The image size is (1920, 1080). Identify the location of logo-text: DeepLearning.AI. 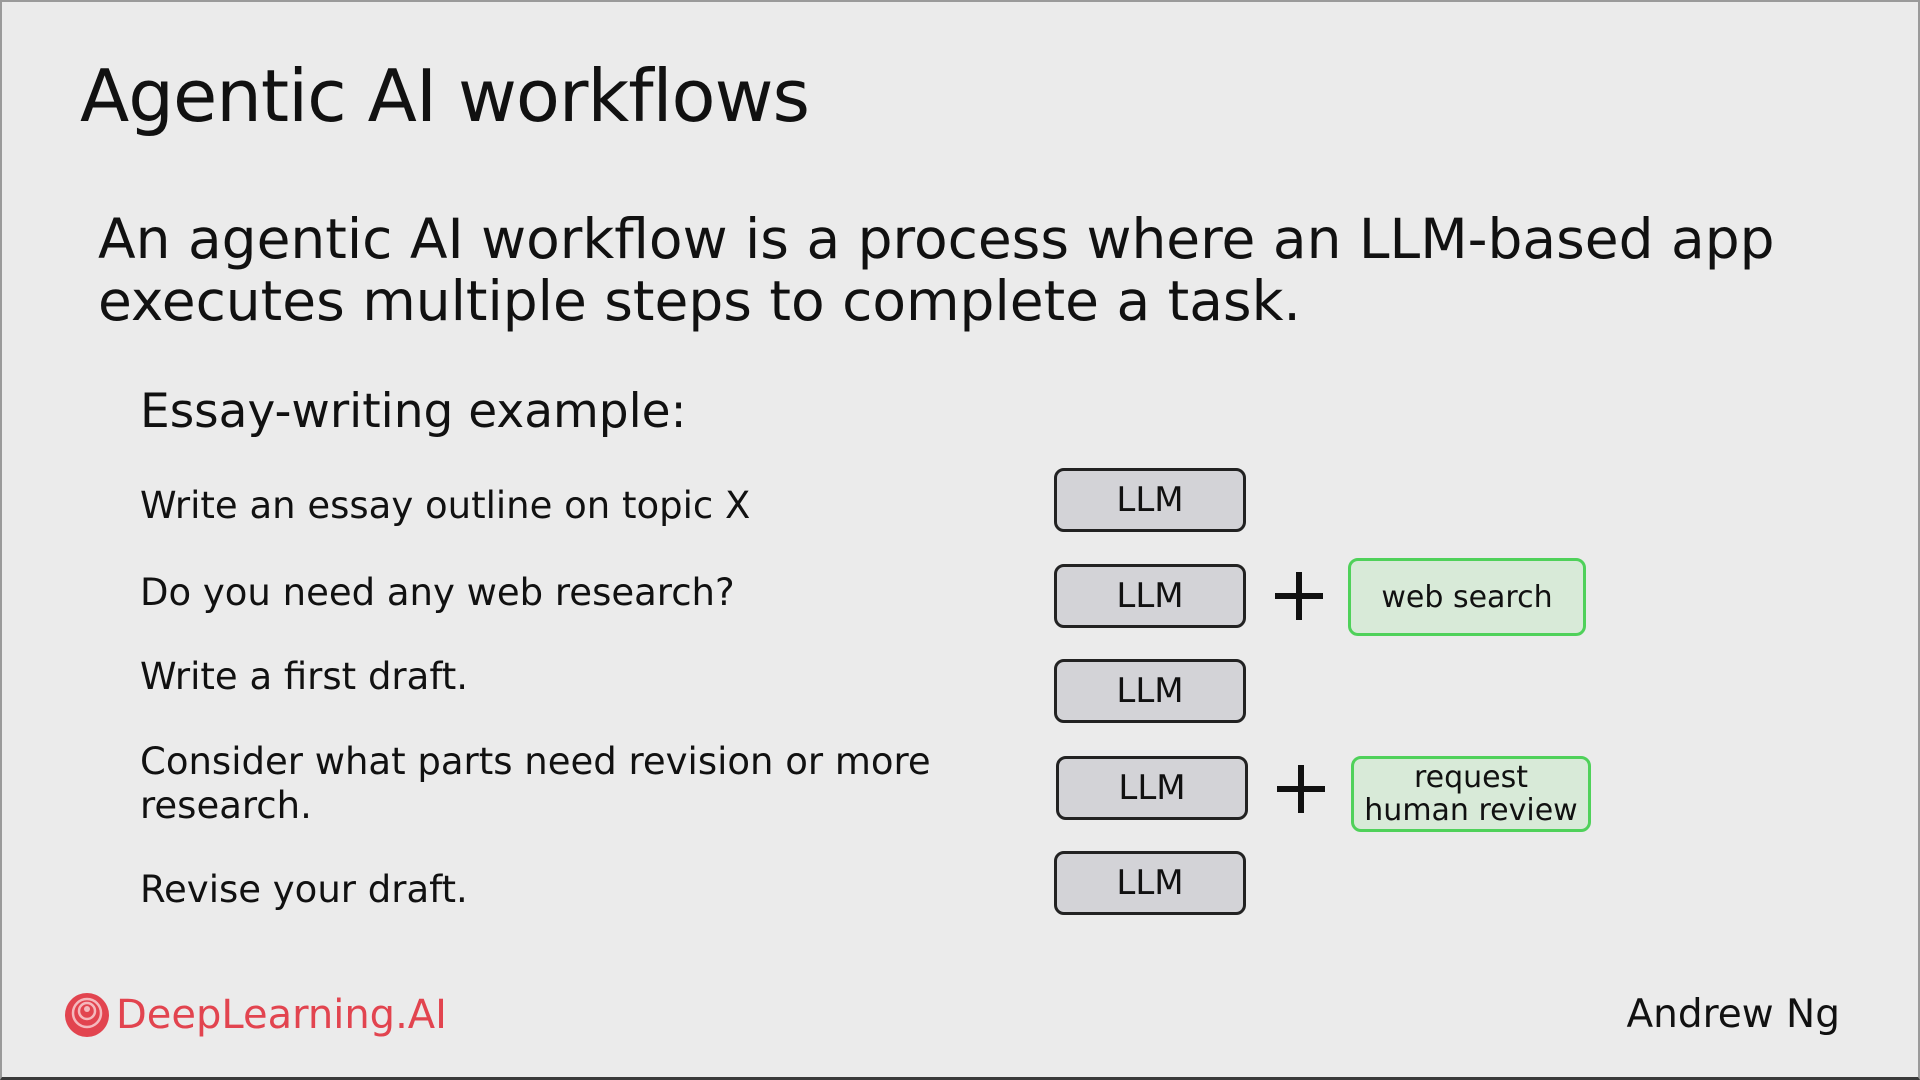
(281, 1015).